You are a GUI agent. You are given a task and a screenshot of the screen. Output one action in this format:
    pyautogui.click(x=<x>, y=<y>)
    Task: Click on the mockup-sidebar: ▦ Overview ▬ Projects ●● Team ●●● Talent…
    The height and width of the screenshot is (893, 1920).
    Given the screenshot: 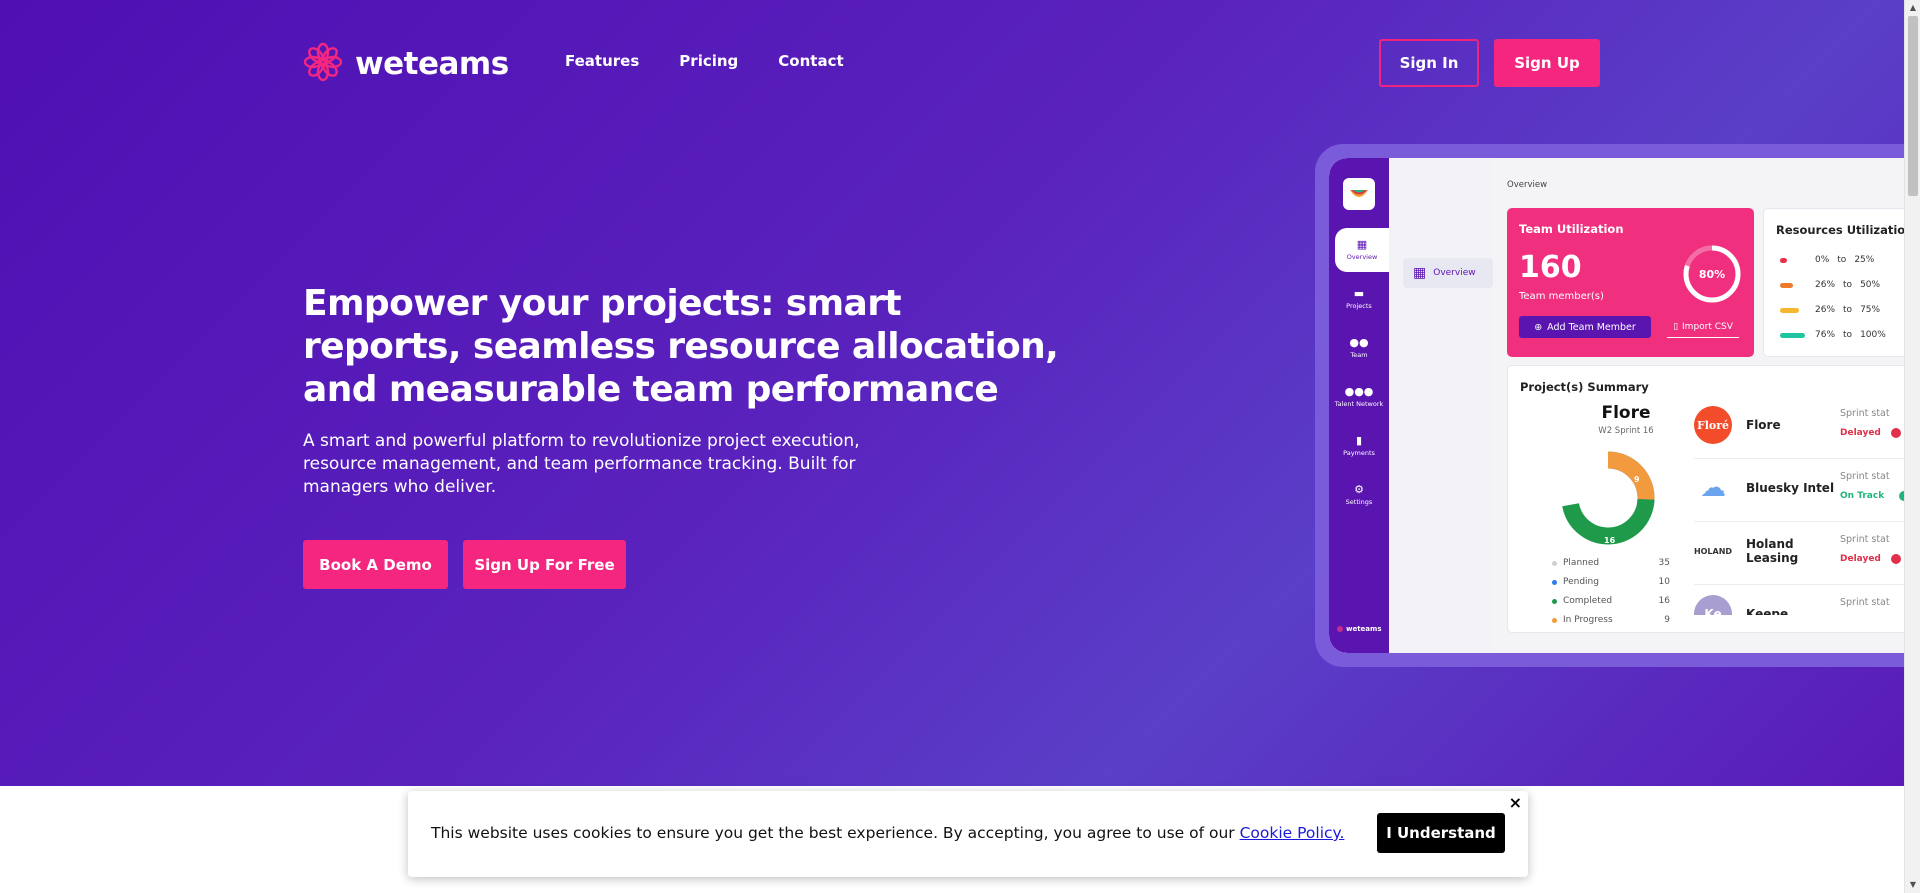 What is the action you would take?
    pyautogui.click(x=1359, y=405)
    